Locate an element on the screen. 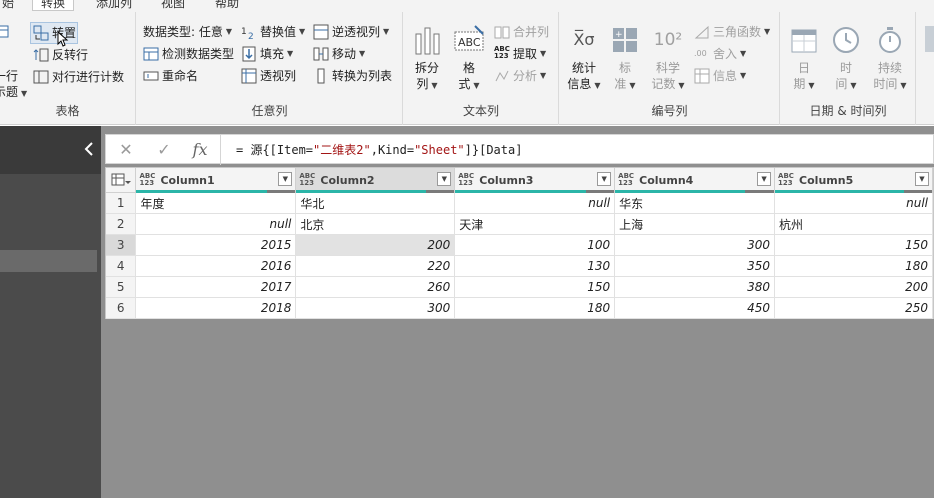 The height and width of the screenshot is (498, 934). detect-data-type-button: 检测数据类型 is located at coordinates (188, 54).